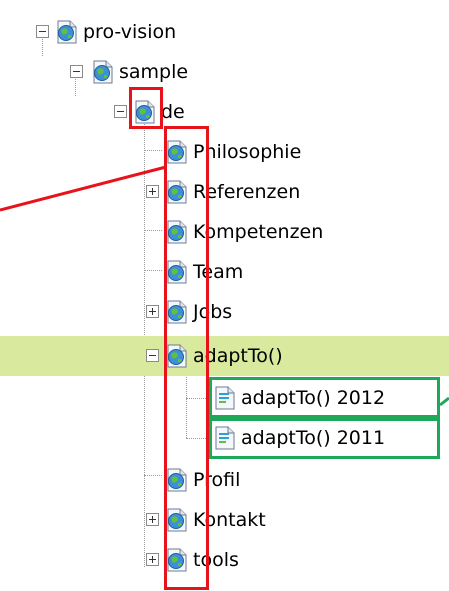  Describe the element at coordinates (247, 152) in the screenshot. I see `tree-node-label: Philosophie` at that location.